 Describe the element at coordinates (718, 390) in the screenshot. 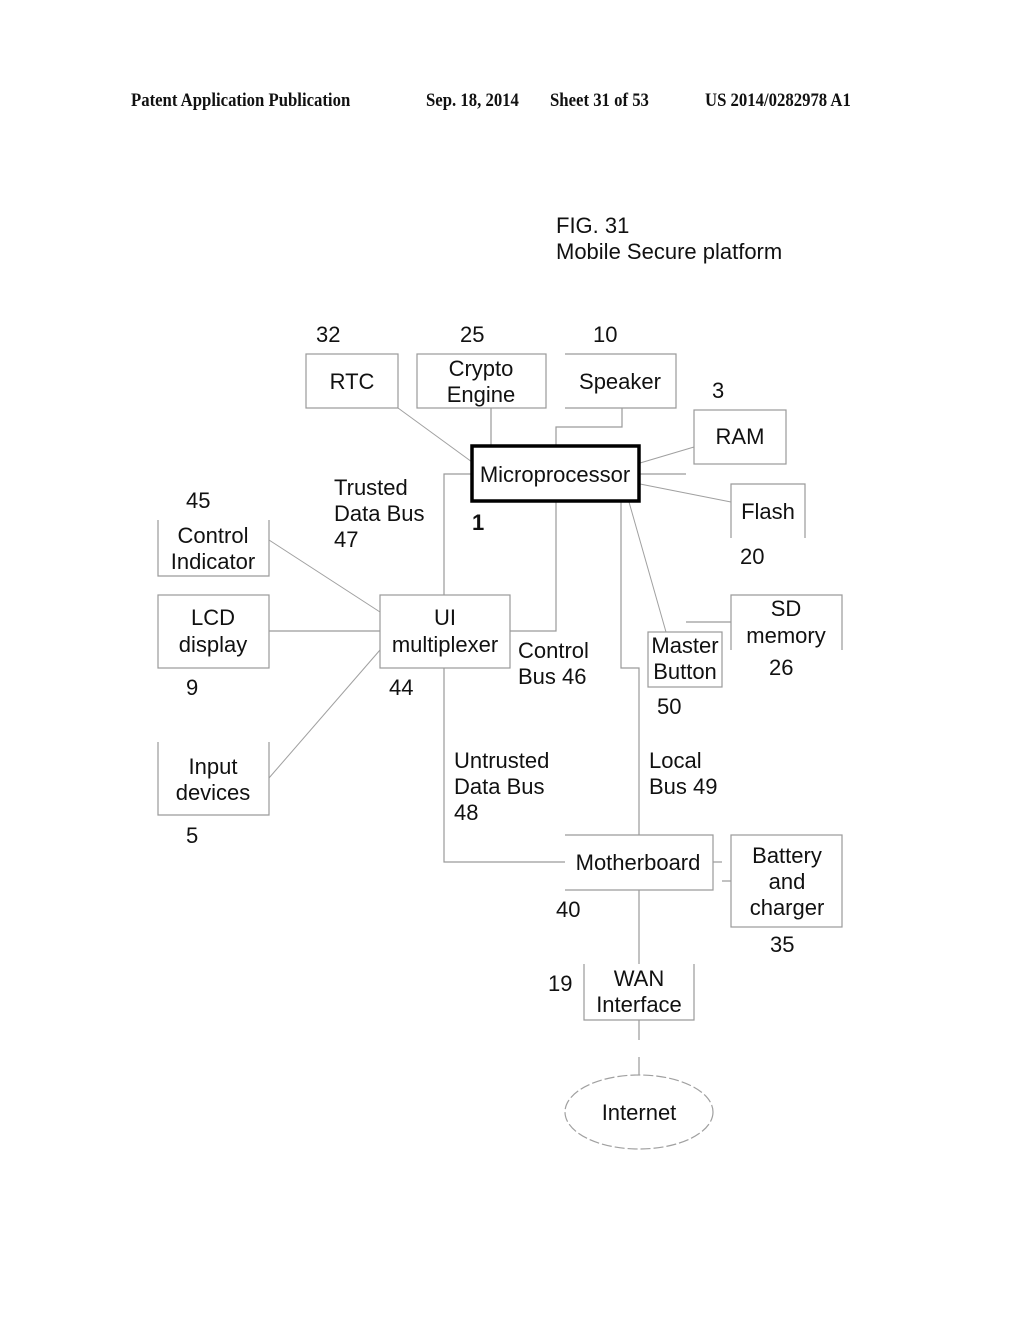

I see `ram-ref: 3` at that location.